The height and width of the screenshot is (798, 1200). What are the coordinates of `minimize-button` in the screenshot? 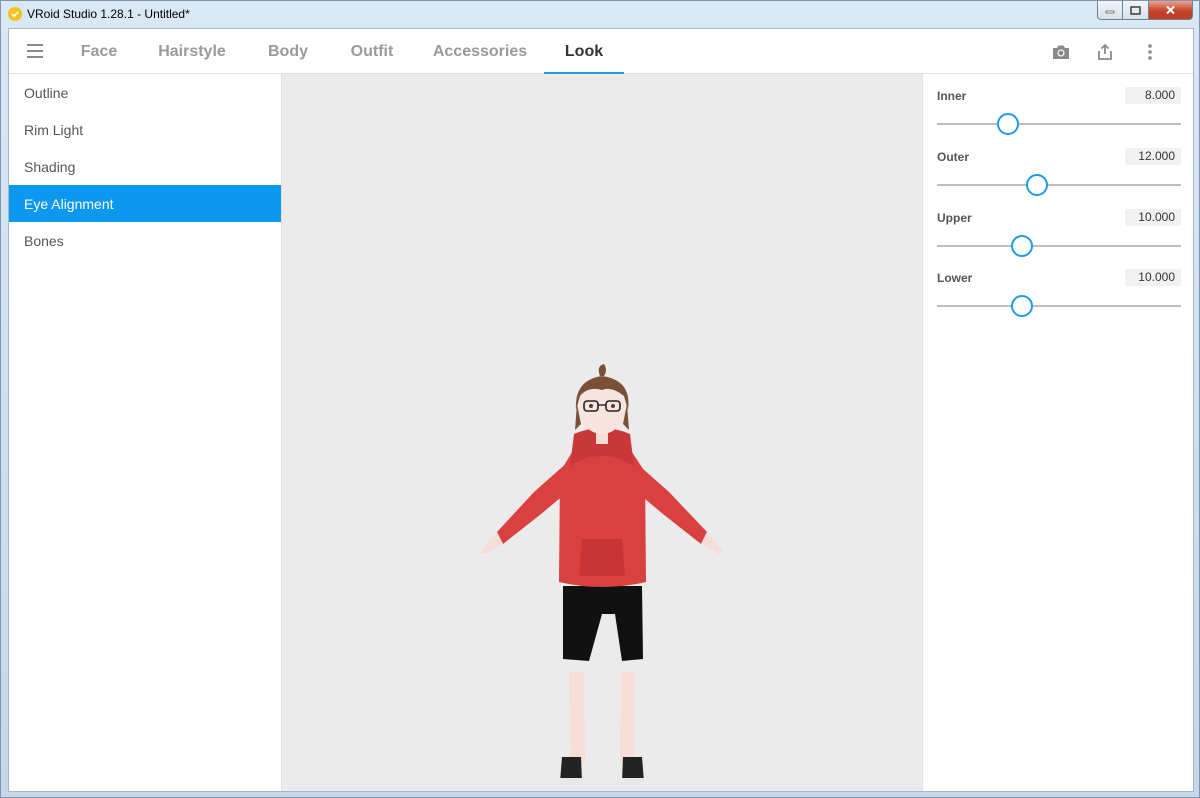 It's located at (1110, 10).